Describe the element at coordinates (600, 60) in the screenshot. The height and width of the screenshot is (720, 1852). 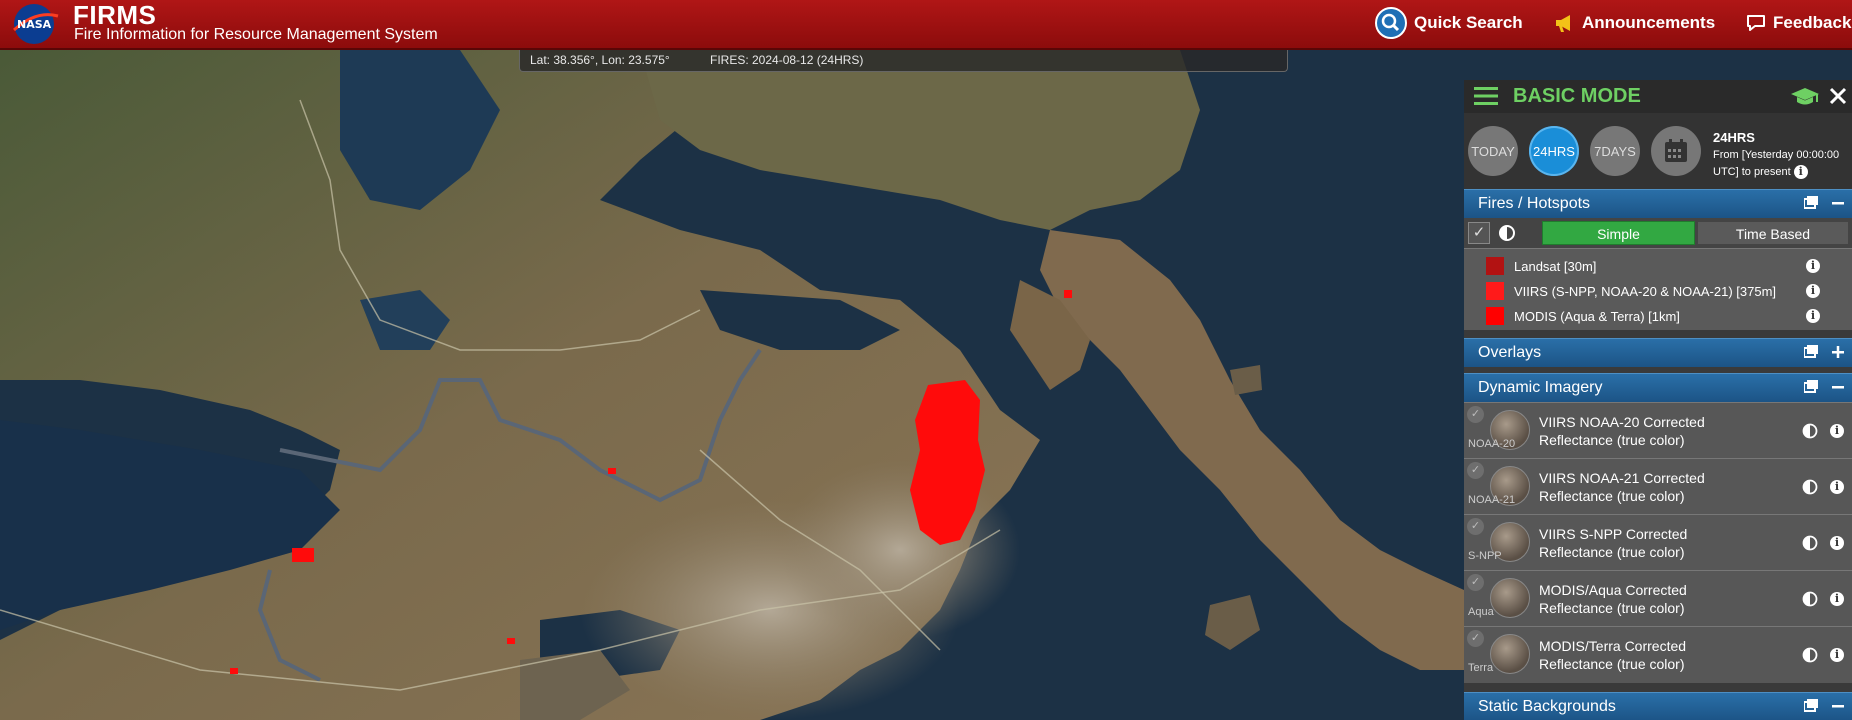
I see `cursor-coordinates: Lat: 38.356°, Lon: 23.575°` at that location.